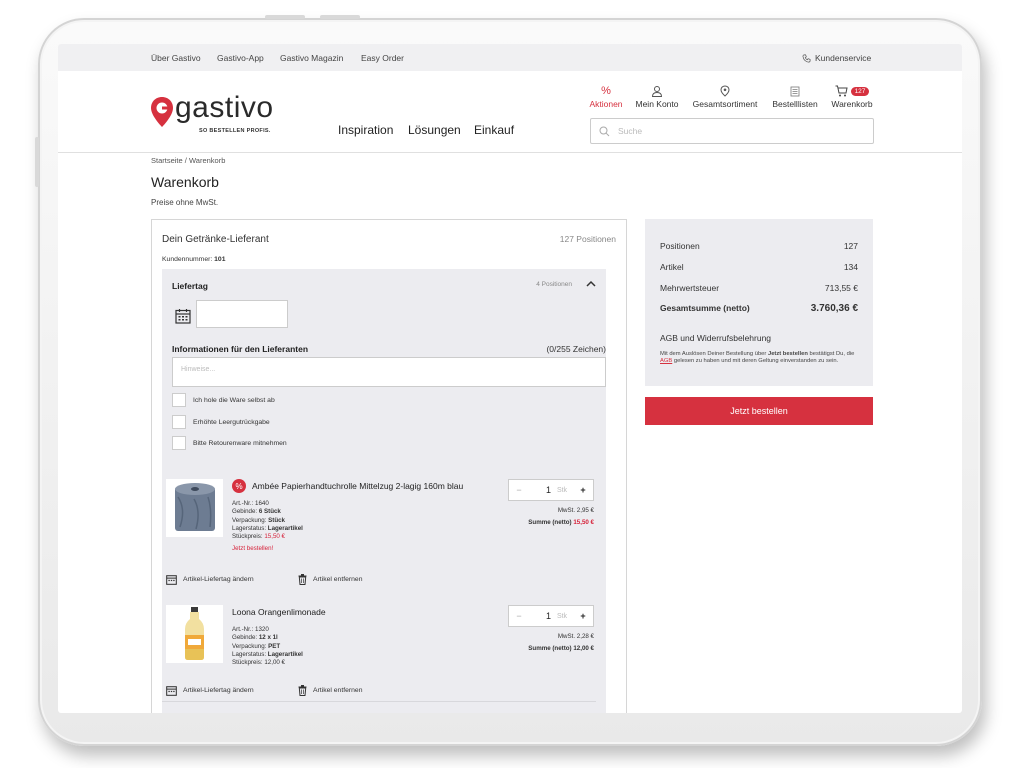 The height and width of the screenshot is (768, 1024). Describe the element at coordinates (606, 91) in the screenshot. I see `percent-icon: %` at that location.